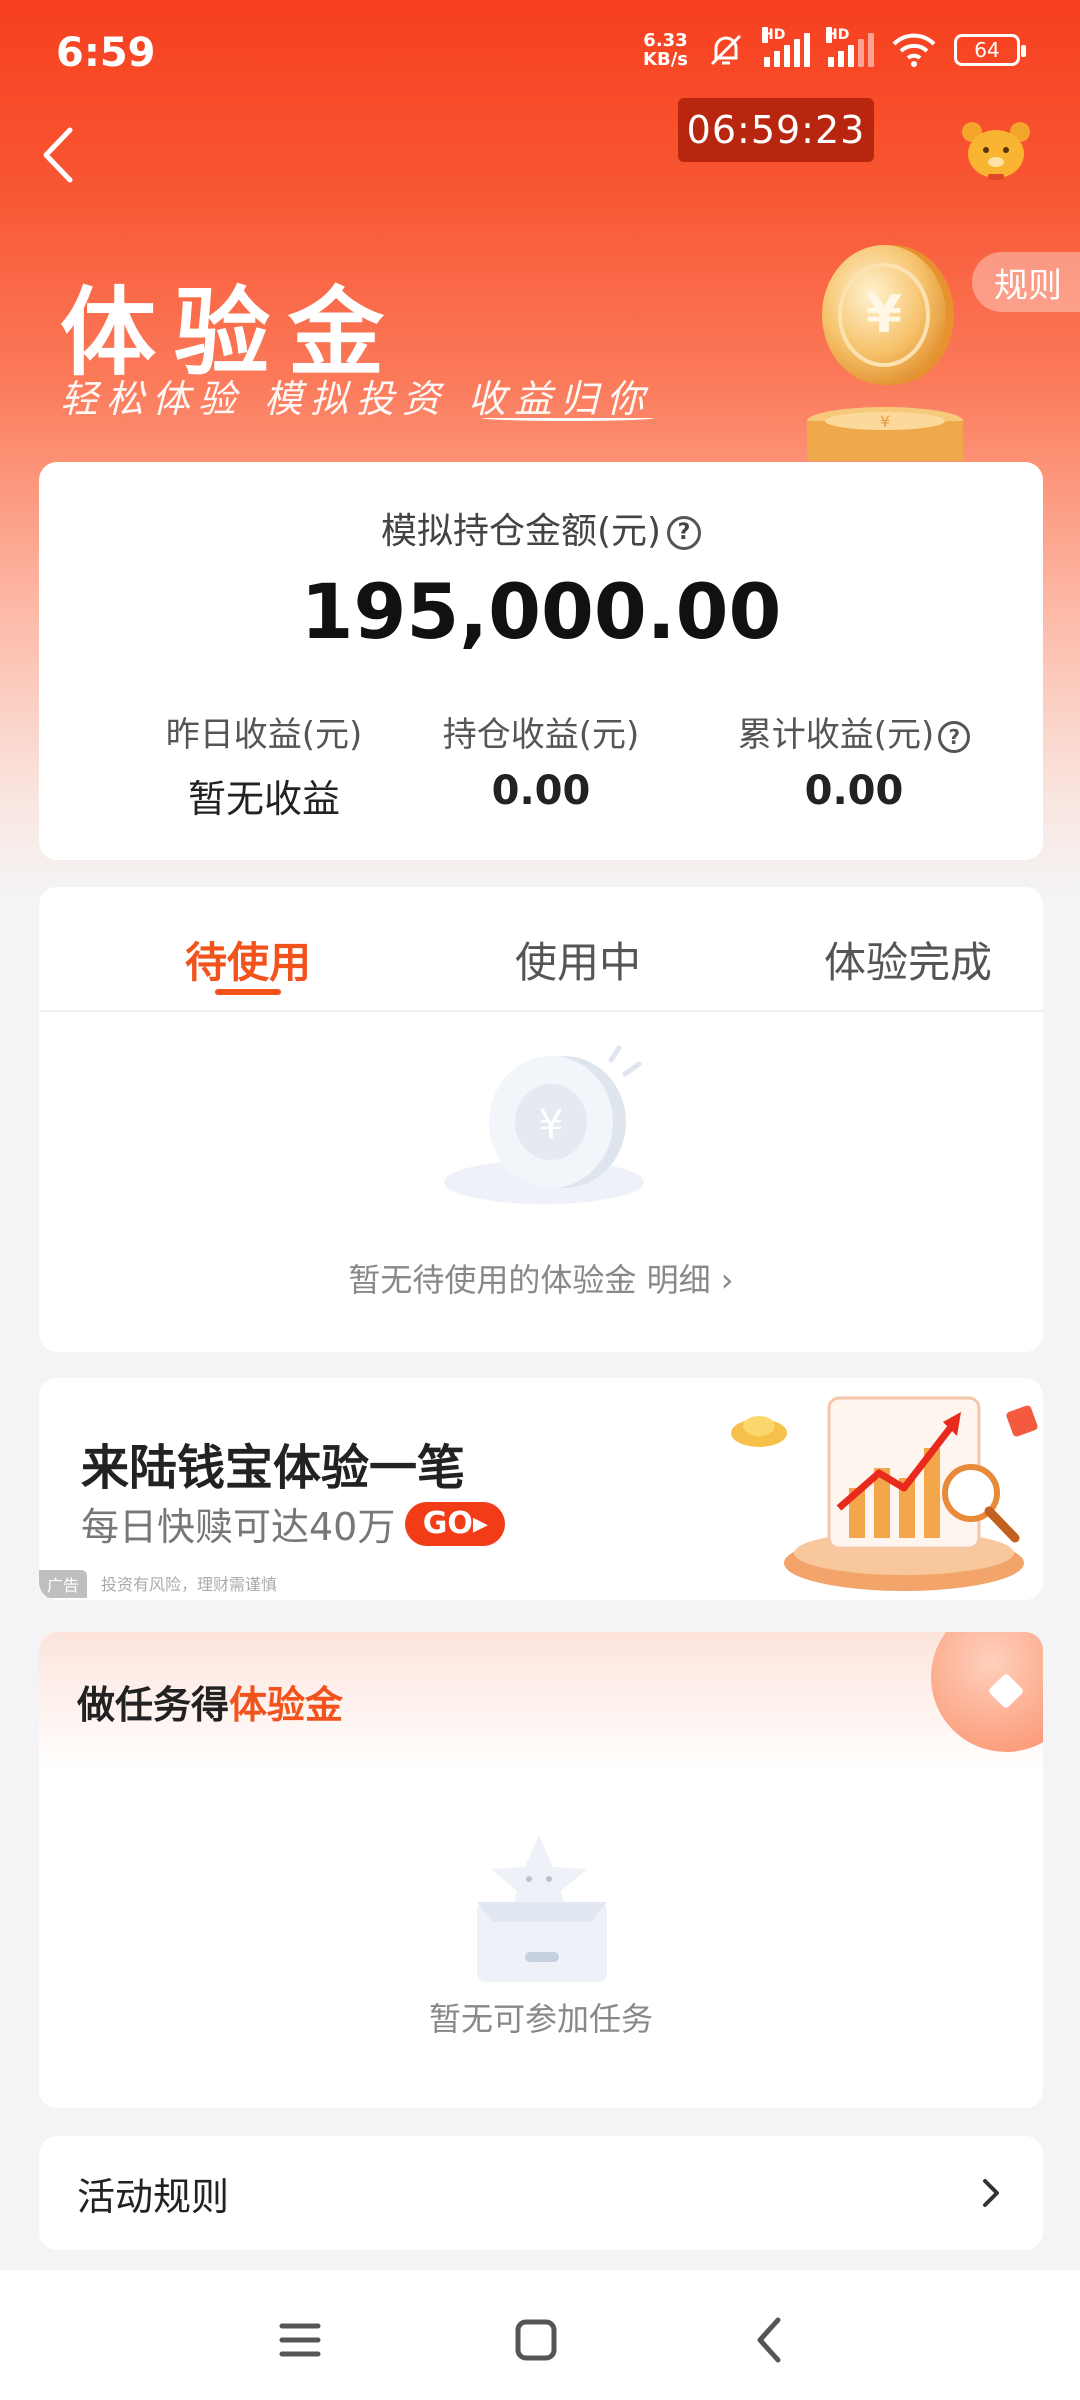 The image size is (1080, 2400). What do you see at coordinates (914, 50) in the screenshot?
I see `wifi-icon` at bounding box center [914, 50].